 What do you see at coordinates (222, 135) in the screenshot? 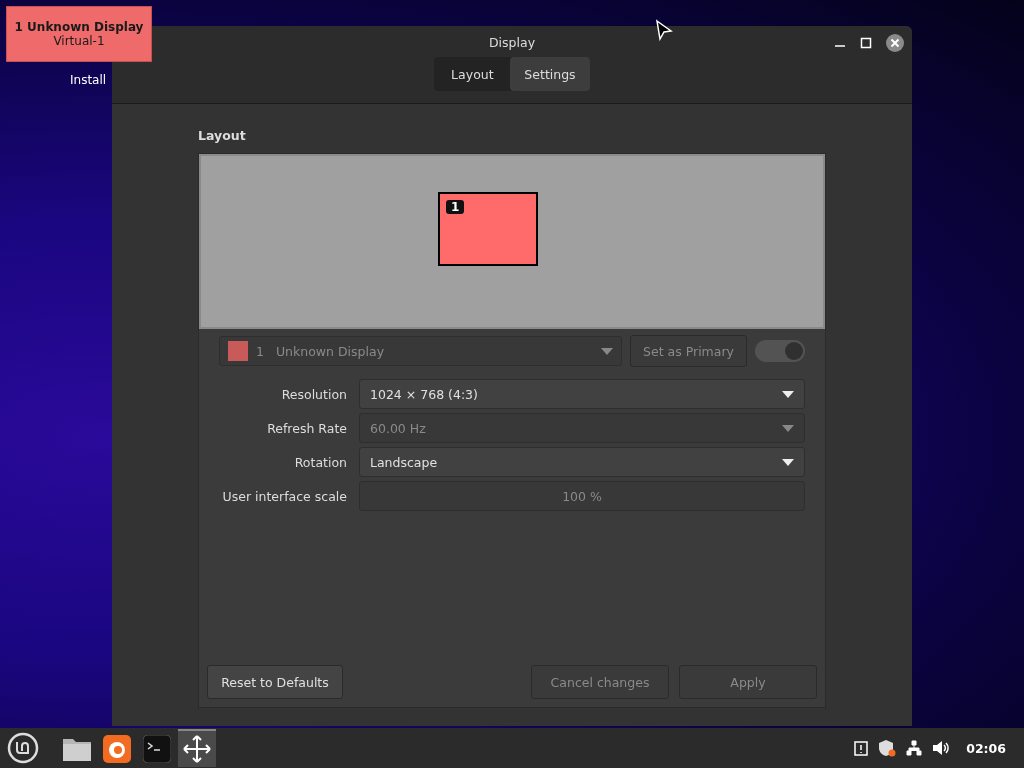
I see `section-heading: Layout` at bounding box center [222, 135].